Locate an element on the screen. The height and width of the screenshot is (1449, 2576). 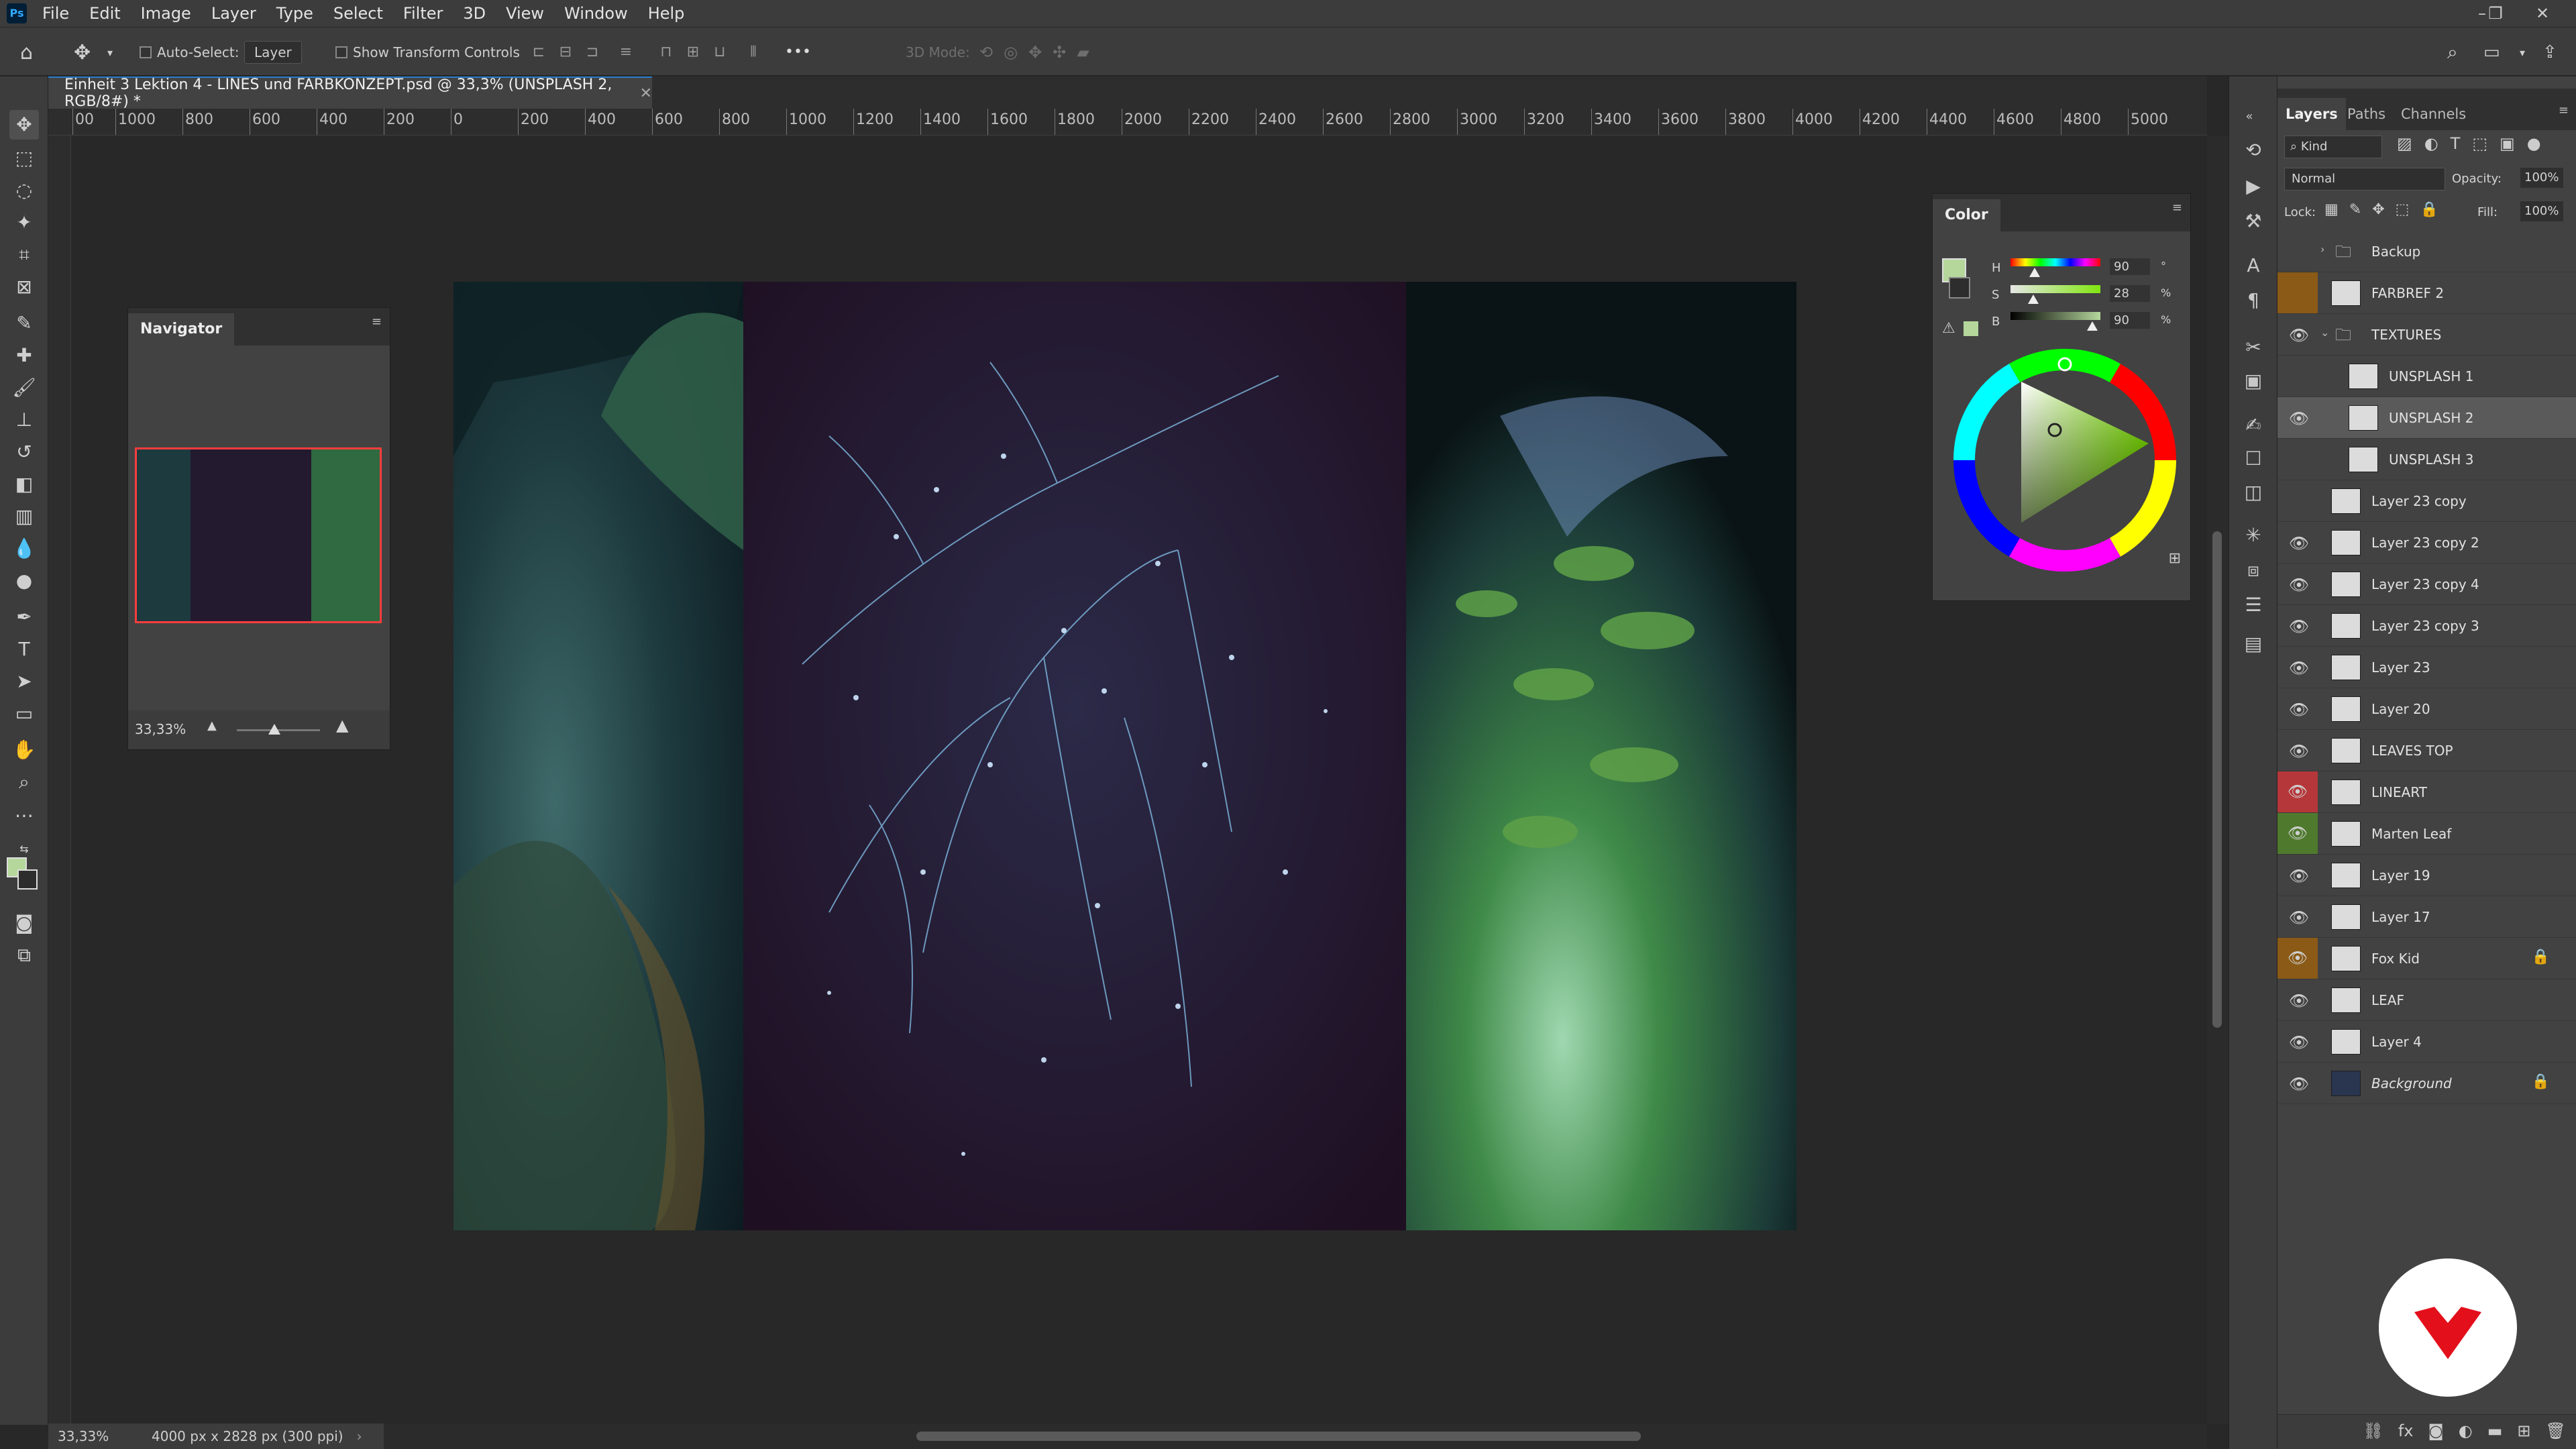
layer-row: FARBREF 2 is located at coordinates (2426, 293).